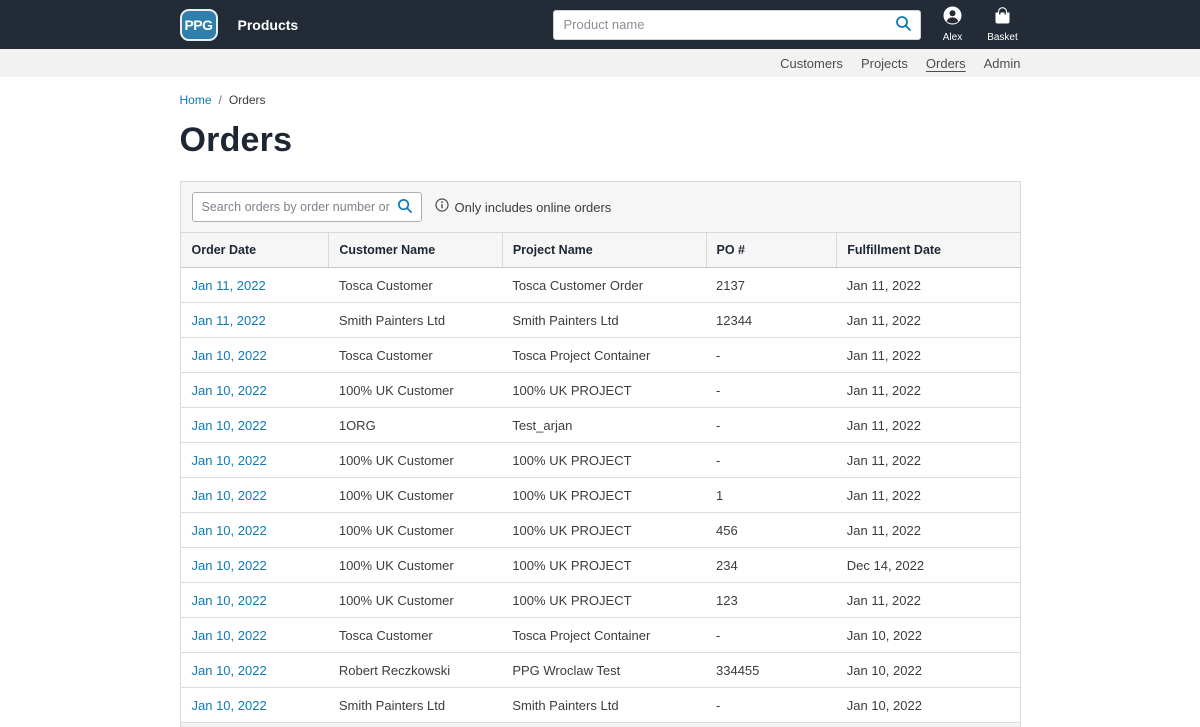 This screenshot has width=1200, height=727. I want to click on column-header: Customer Name, so click(415, 250).